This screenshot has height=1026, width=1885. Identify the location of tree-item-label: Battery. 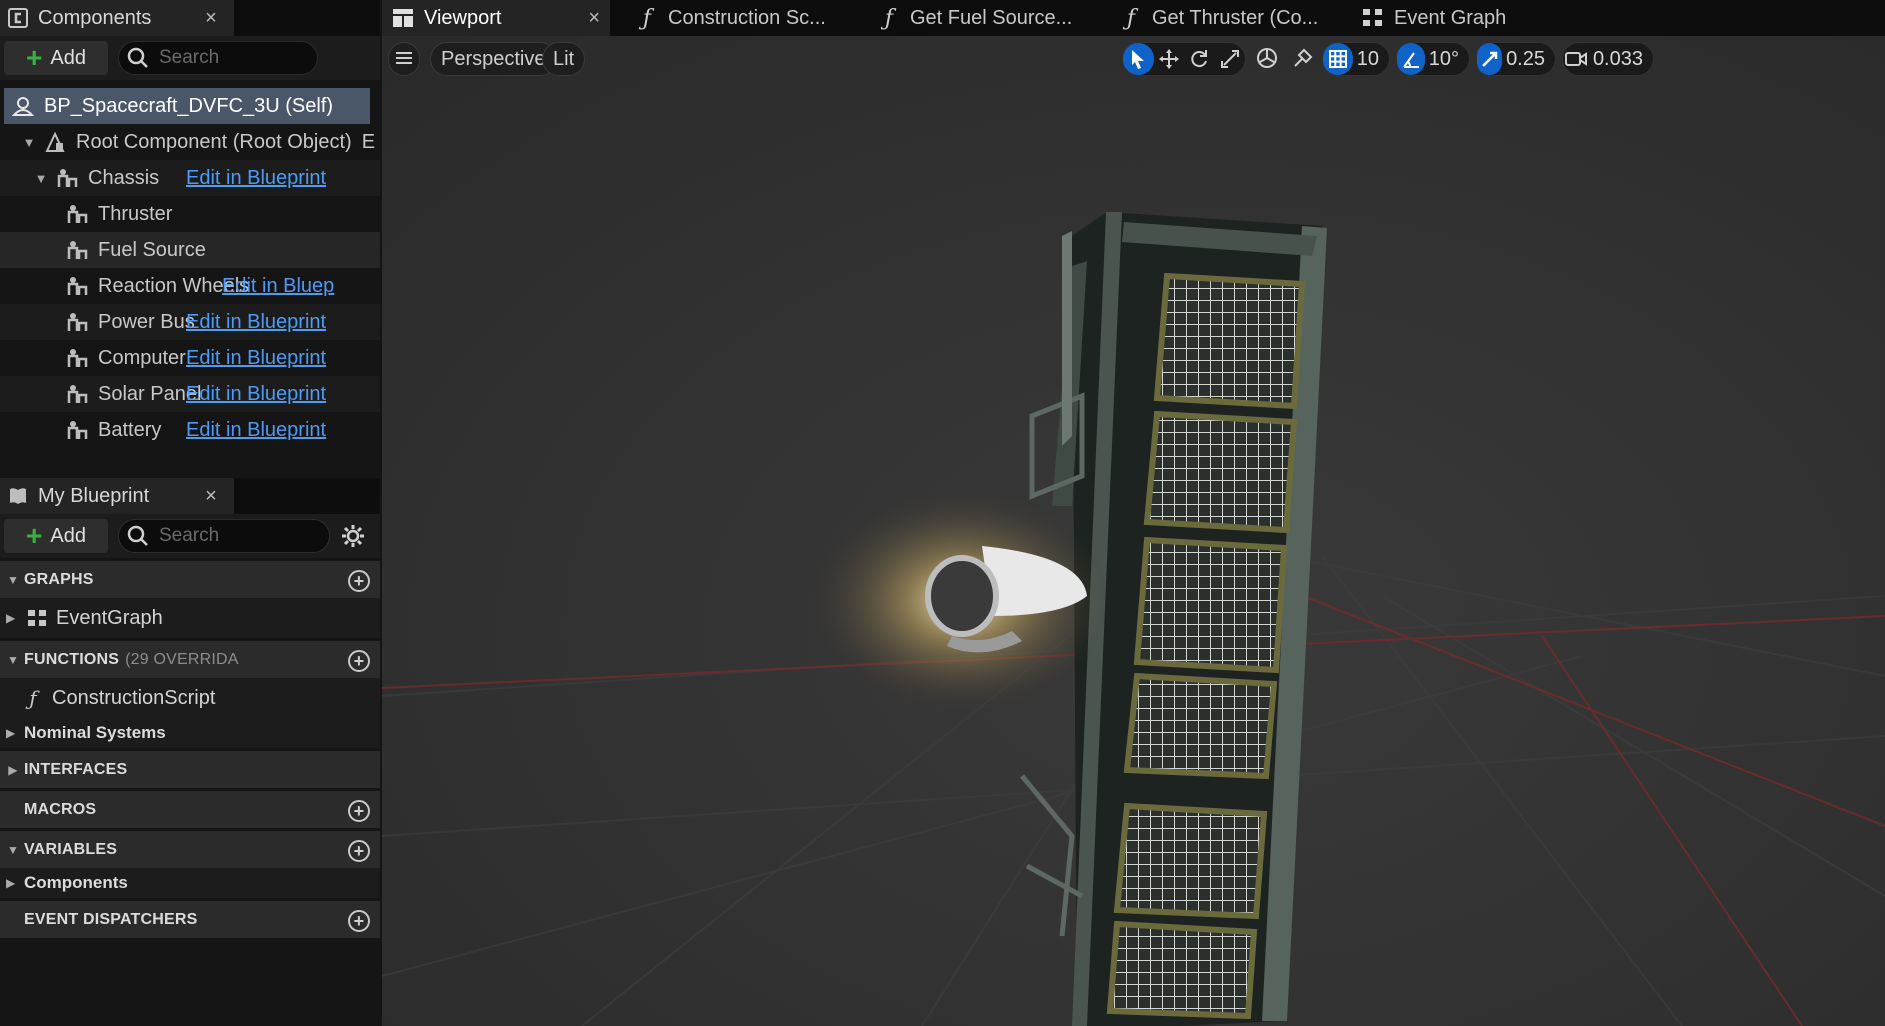
(130, 429).